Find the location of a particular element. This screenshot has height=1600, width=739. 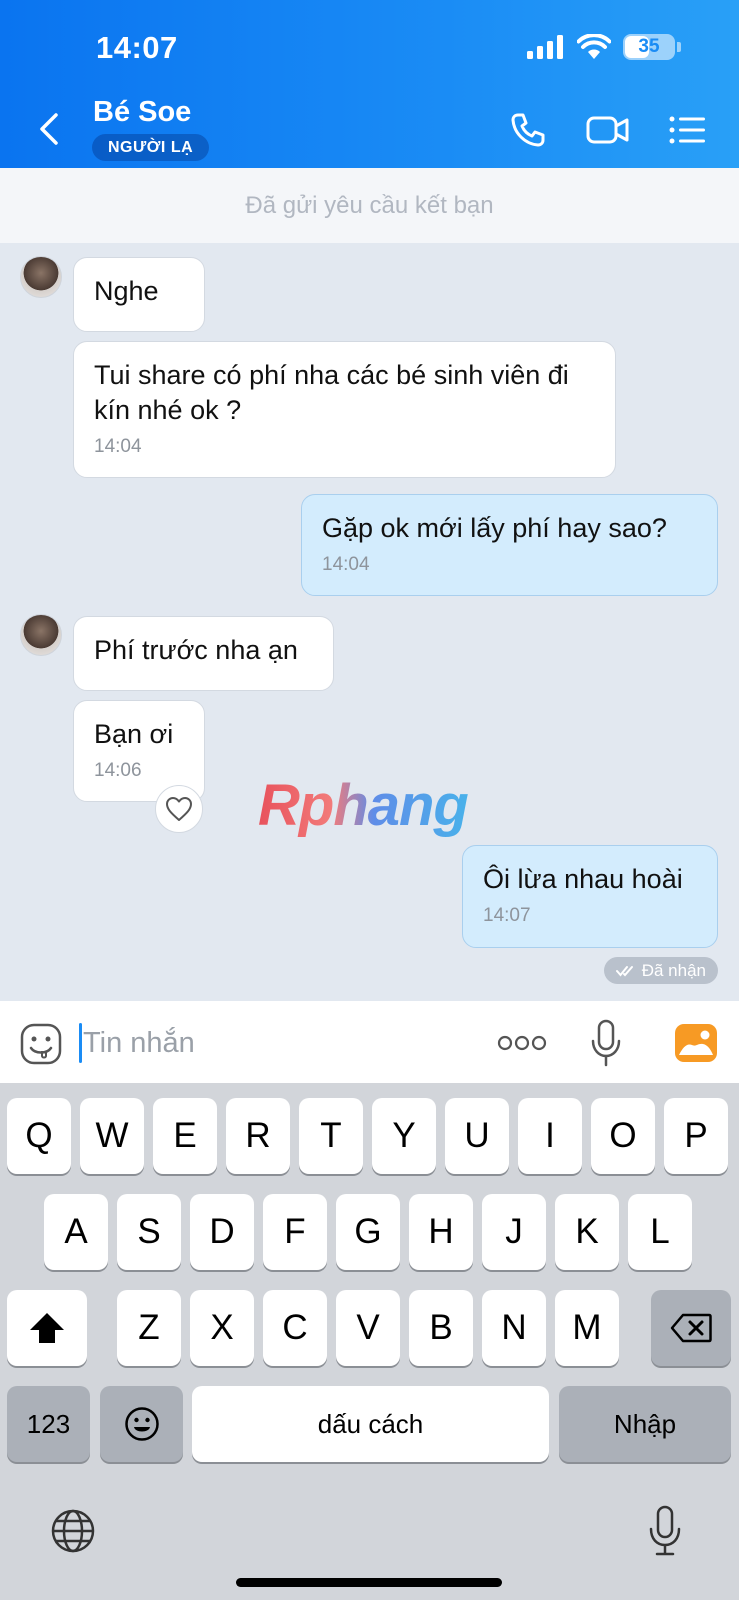

key-l: L is located at coordinates (660, 1232).